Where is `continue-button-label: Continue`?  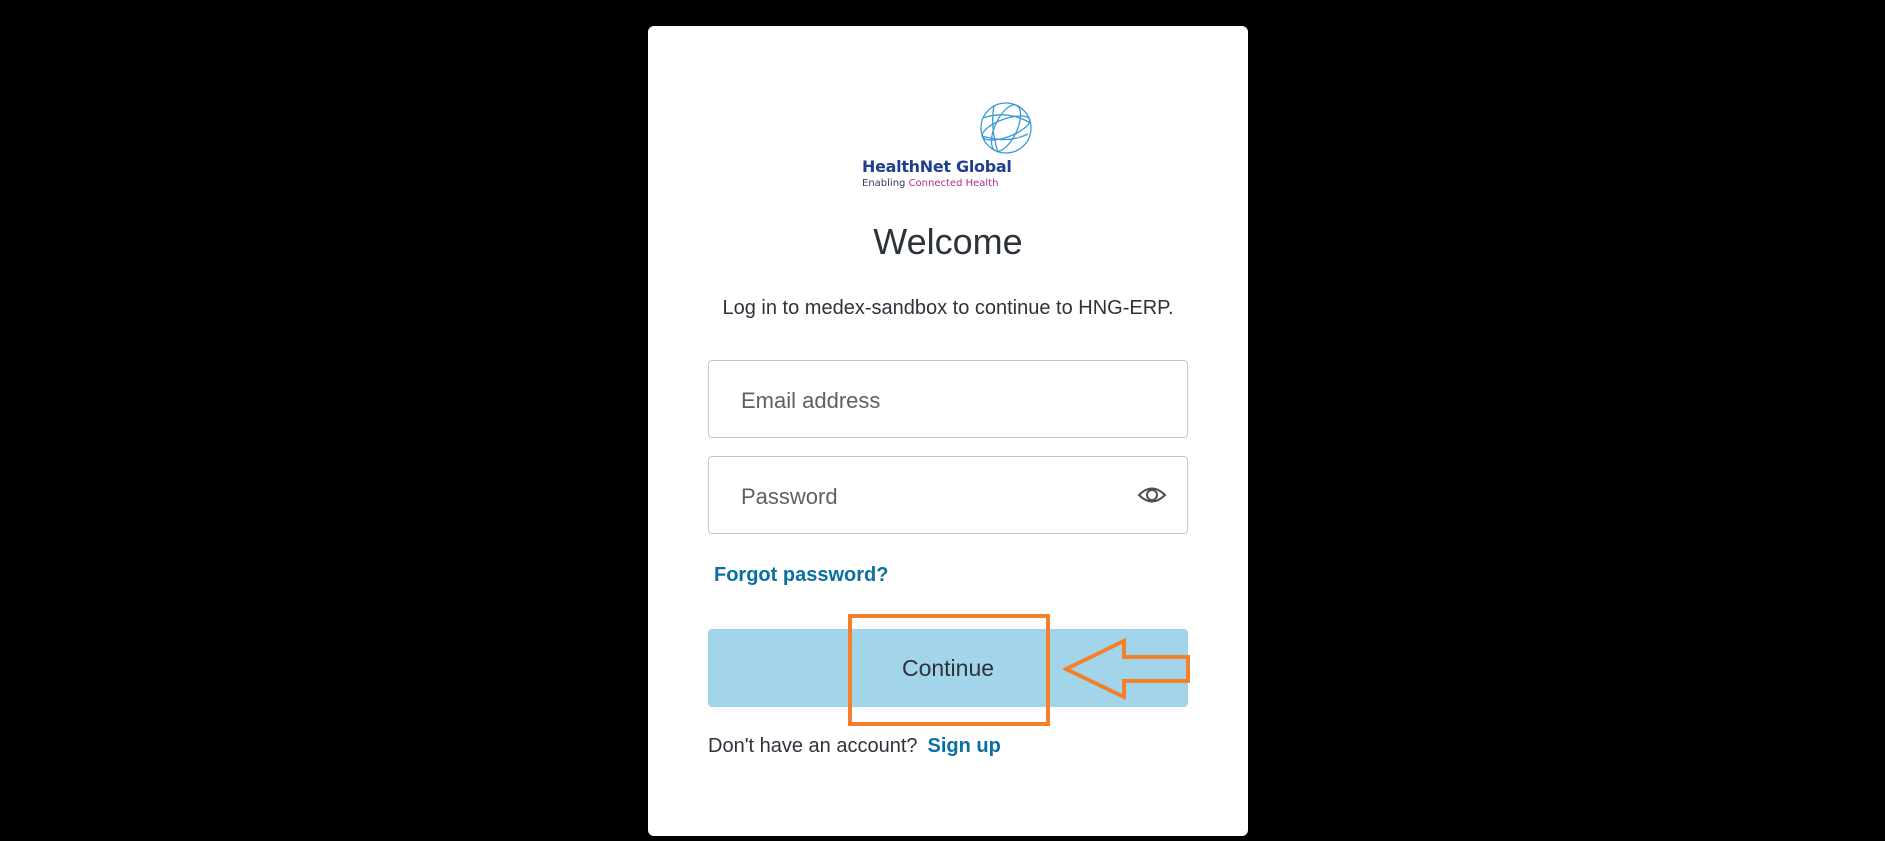 continue-button-label: Continue is located at coordinates (948, 668).